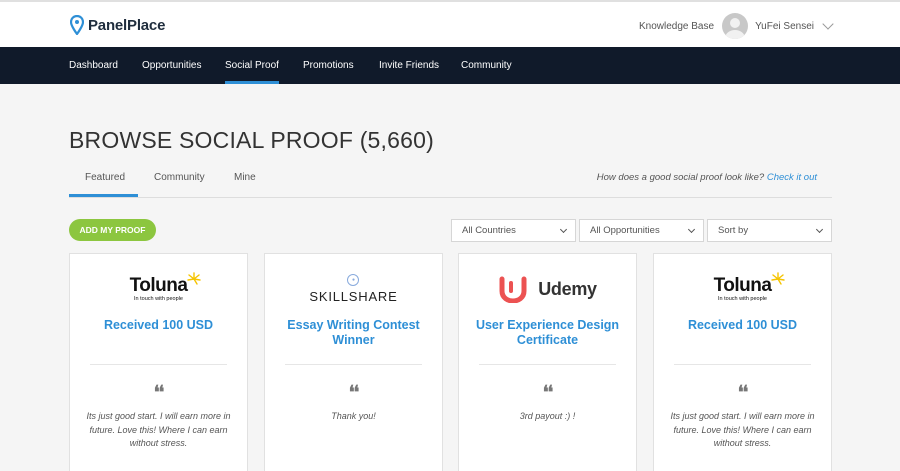 This screenshot has width=900, height=471. I want to click on nav-community: Community, so click(486, 65).